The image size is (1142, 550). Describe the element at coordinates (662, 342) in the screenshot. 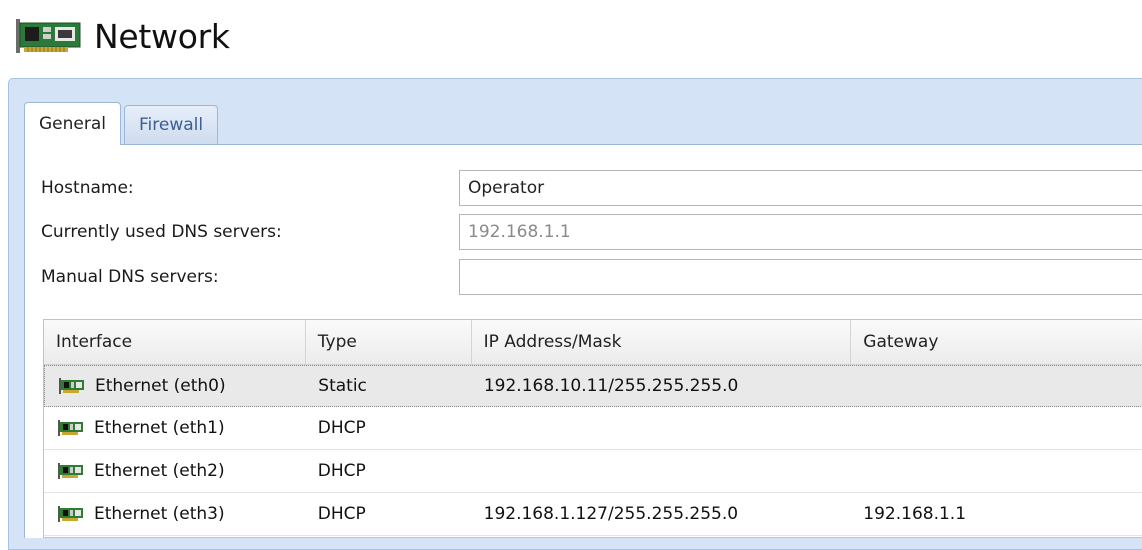

I see `column-header-ip: IP Address/Mask` at that location.